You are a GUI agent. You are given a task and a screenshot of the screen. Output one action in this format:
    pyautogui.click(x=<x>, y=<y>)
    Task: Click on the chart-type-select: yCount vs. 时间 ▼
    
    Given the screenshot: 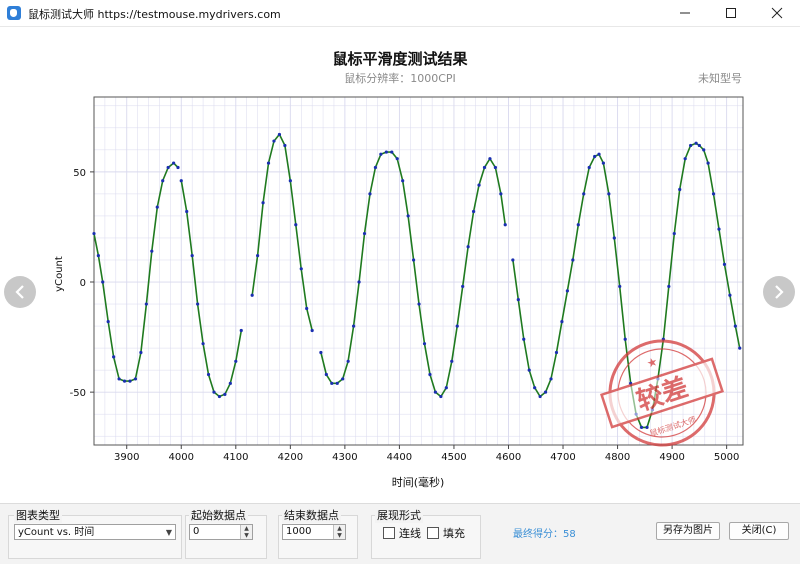 What is the action you would take?
    pyautogui.click(x=95, y=532)
    